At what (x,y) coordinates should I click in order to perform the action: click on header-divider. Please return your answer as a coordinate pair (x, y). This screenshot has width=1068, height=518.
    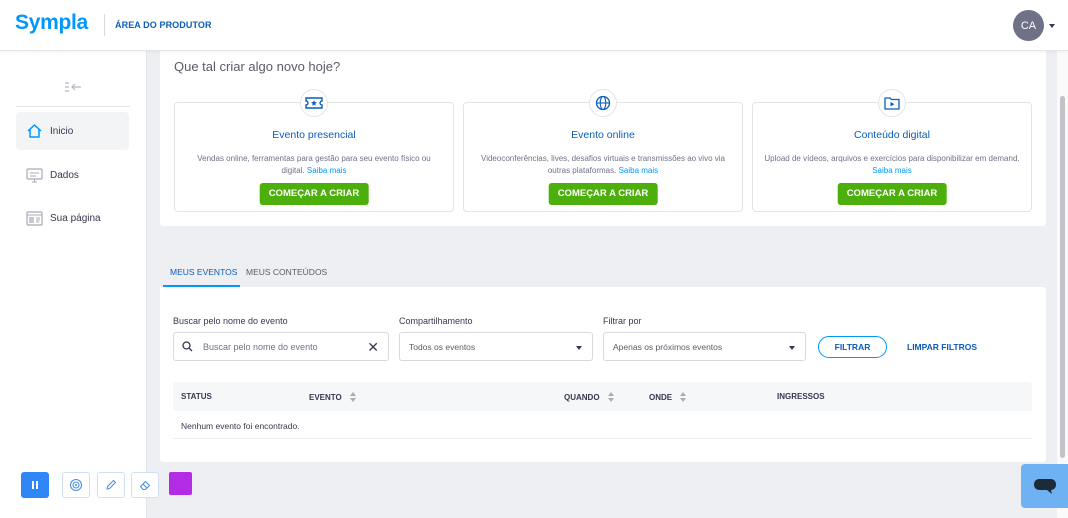
    Looking at the image, I should click on (104, 25).